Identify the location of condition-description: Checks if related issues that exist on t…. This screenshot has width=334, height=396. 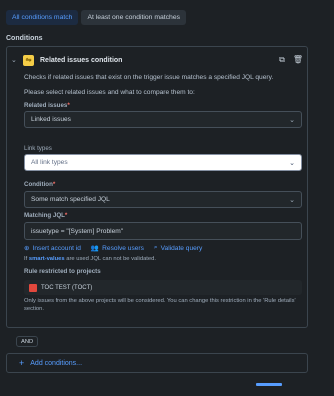
(149, 77).